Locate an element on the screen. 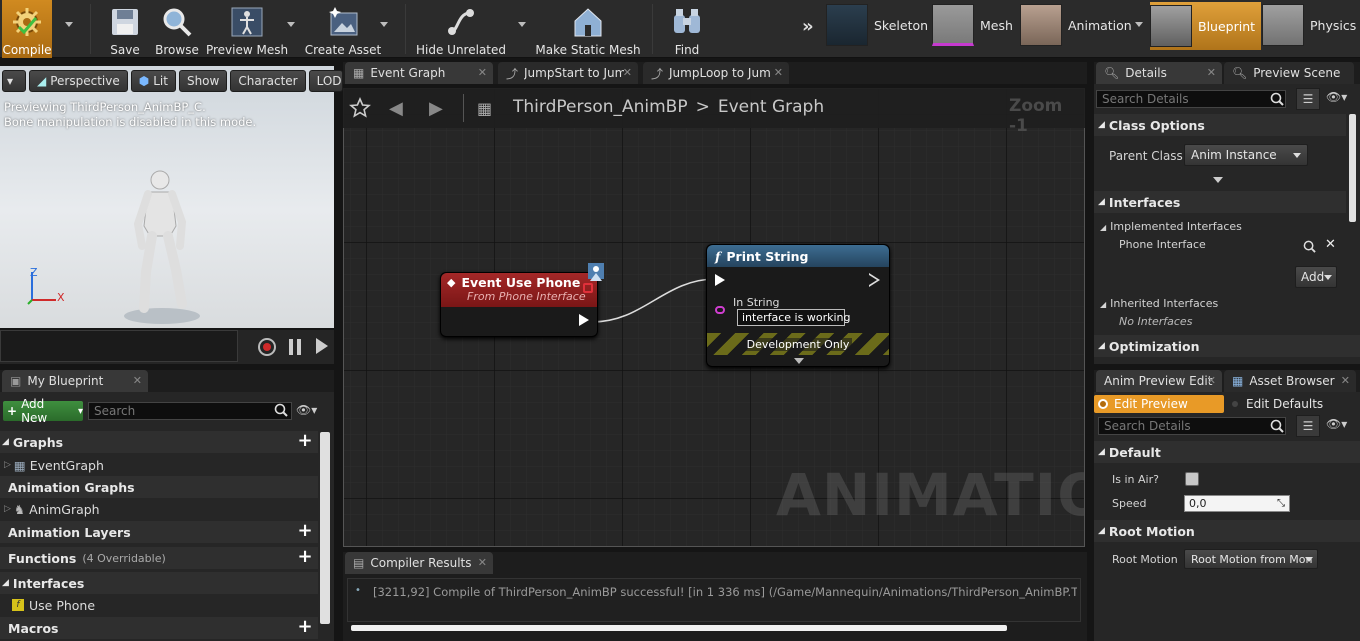 Image resolution: width=1360 pixels, height=641 pixels. mode-skeleton: Skeleton is located at coordinates (877, 25).